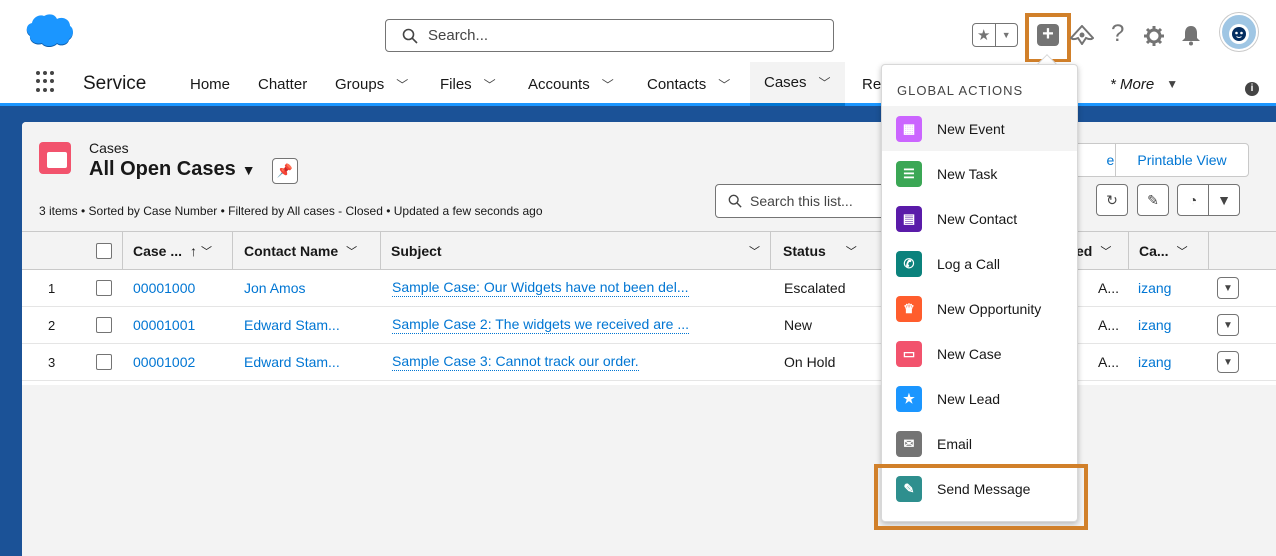 This screenshot has height=556, width=1276. What do you see at coordinates (1112, 200) in the screenshot?
I see `refresh-icon: ↻` at bounding box center [1112, 200].